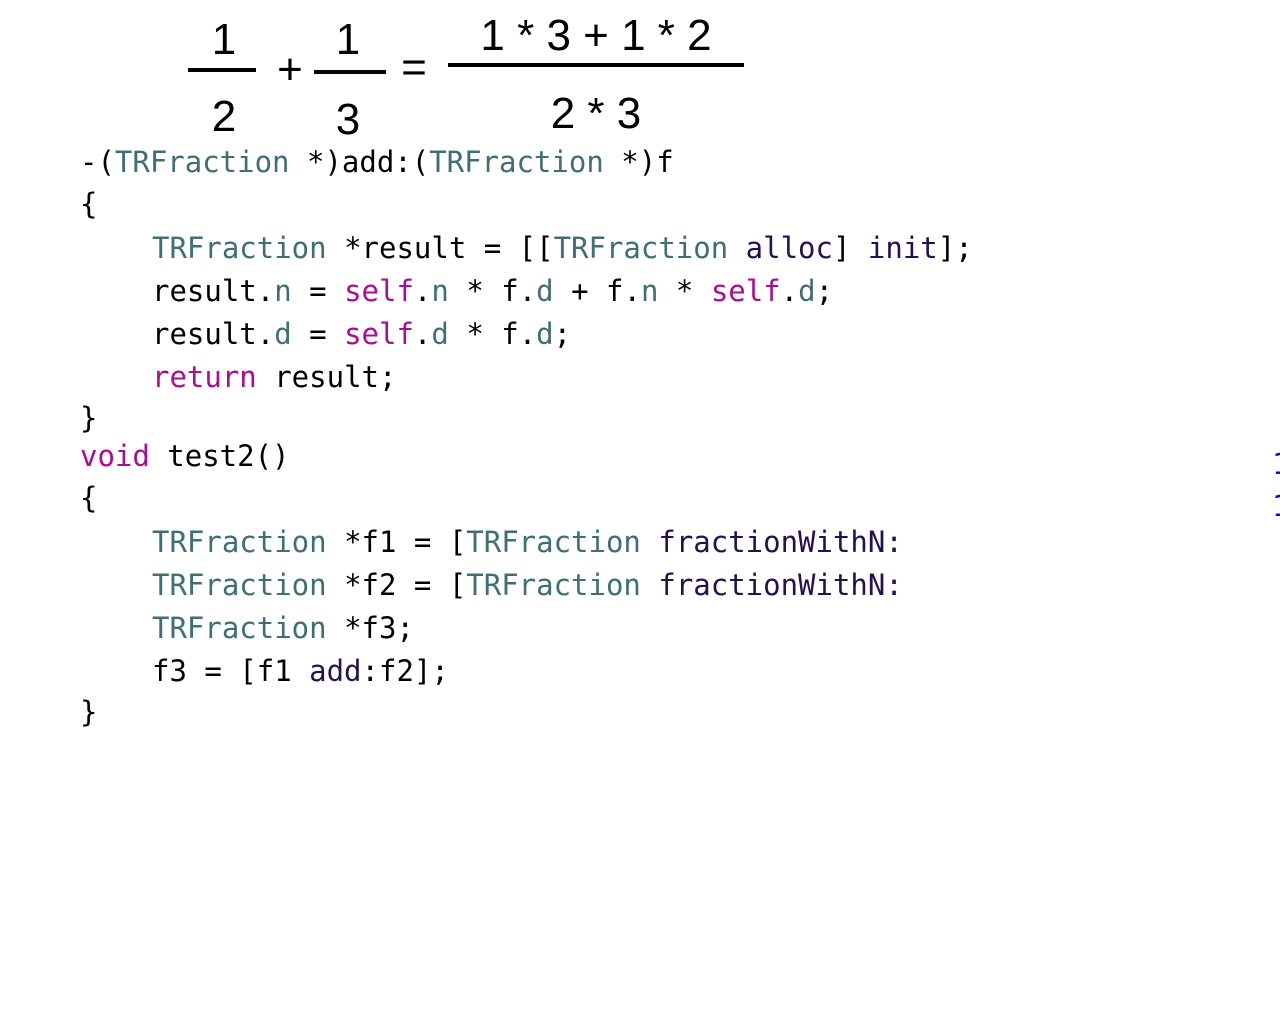 This screenshot has width=1280, height=1024. What do you see at coordinates (400, 72) in the screenshot?
I see `fraction-formula: 1 2 + 1 3 = 1 * 3 + 1 * 2 2 * 3` at bounding box center [400, 72].